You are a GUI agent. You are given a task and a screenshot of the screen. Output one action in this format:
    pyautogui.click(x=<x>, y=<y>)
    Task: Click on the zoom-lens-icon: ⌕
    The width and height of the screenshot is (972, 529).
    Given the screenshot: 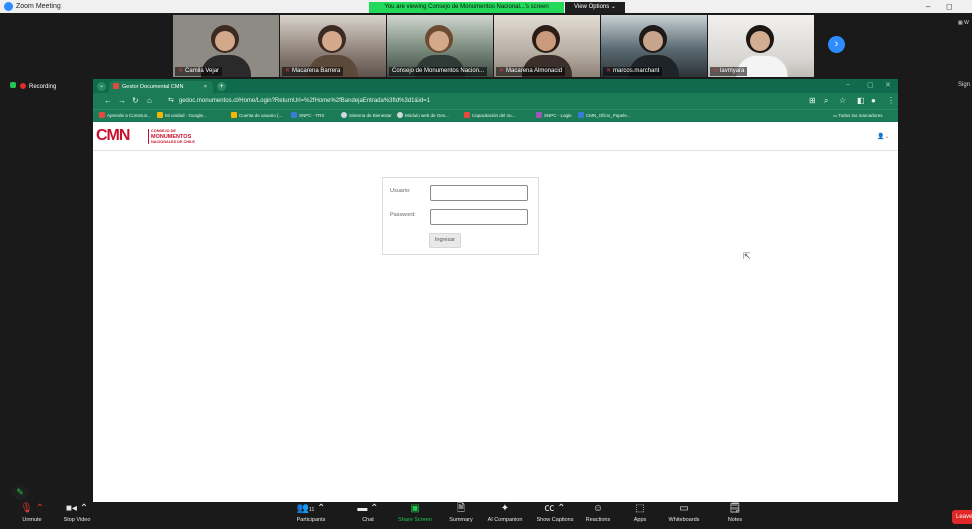 What is the action you would take?
    pyautogui.click(x=826, y=101)
    